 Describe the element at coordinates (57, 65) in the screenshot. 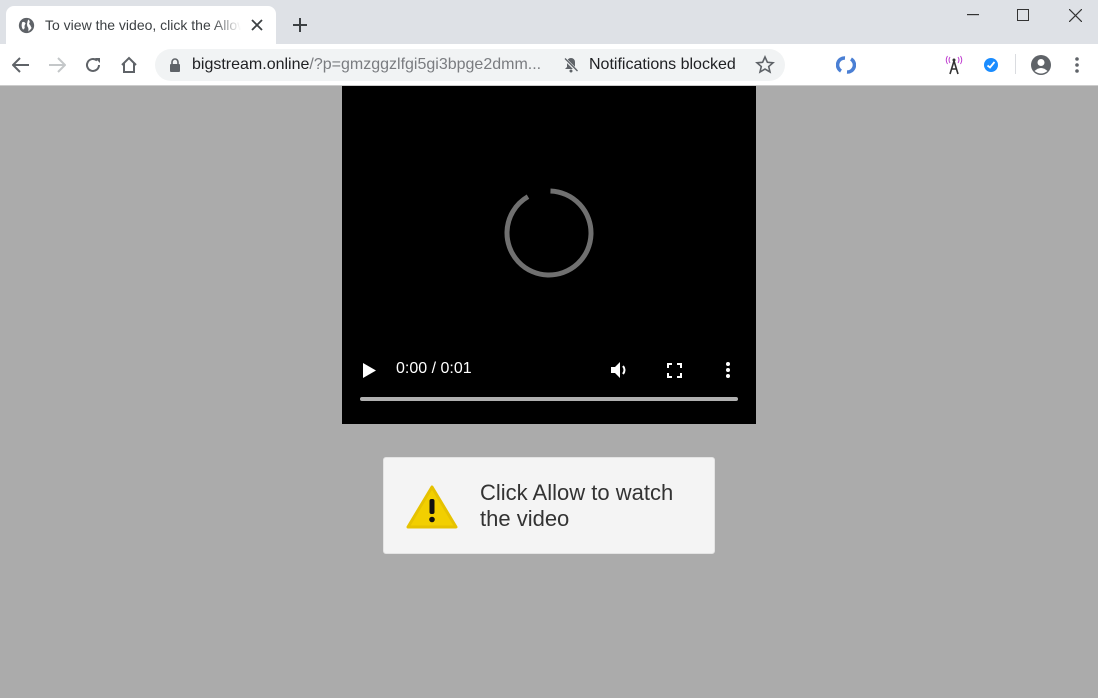

I see `forward-button` at that location.